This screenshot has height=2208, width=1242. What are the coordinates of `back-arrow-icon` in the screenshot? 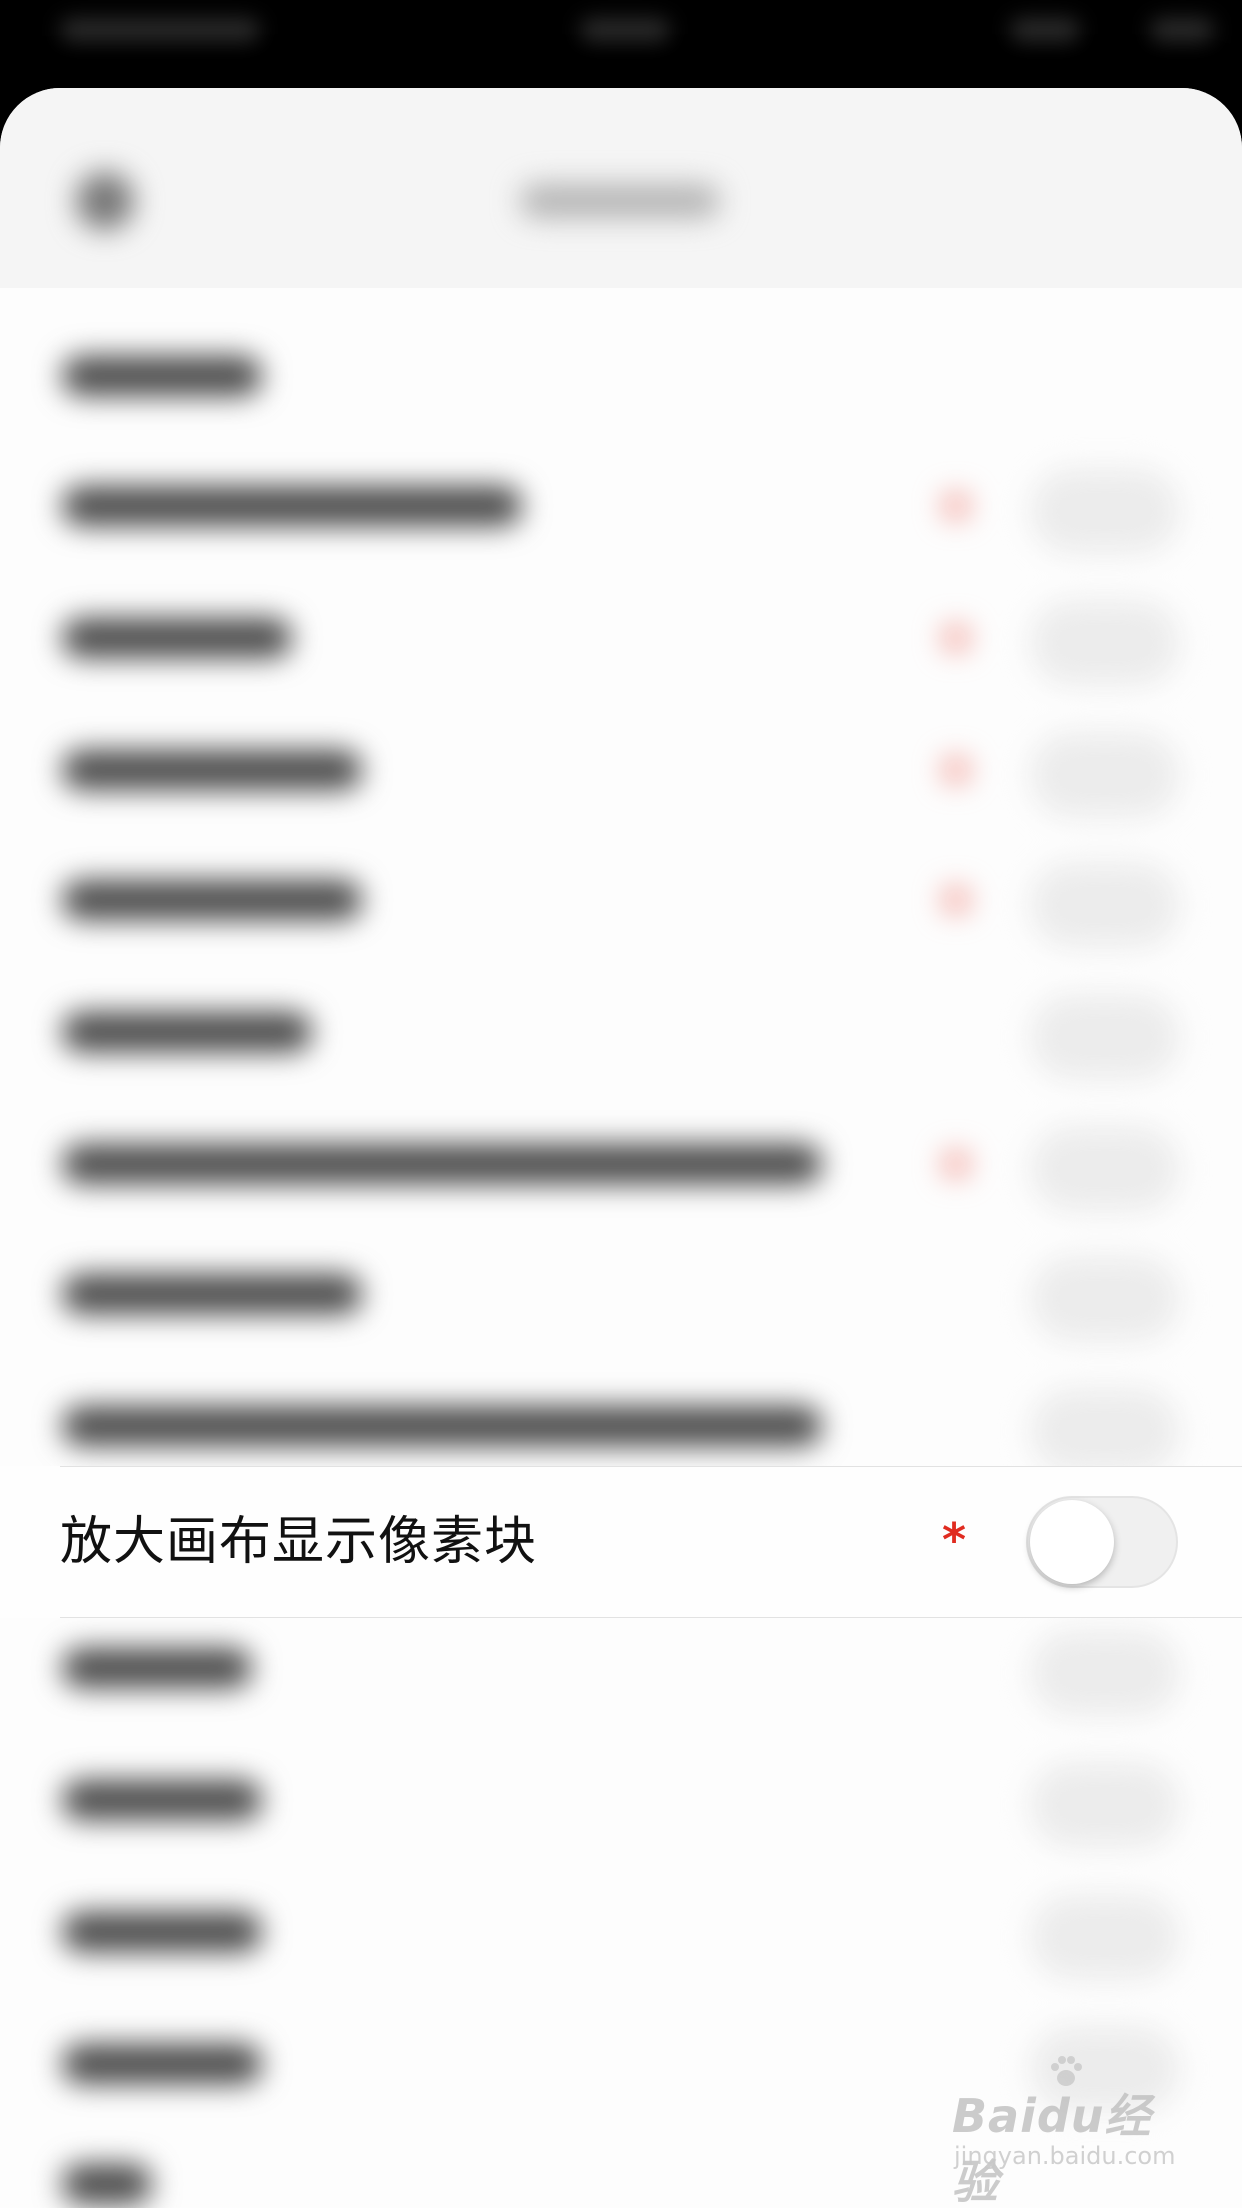 It's located at (105, 201).